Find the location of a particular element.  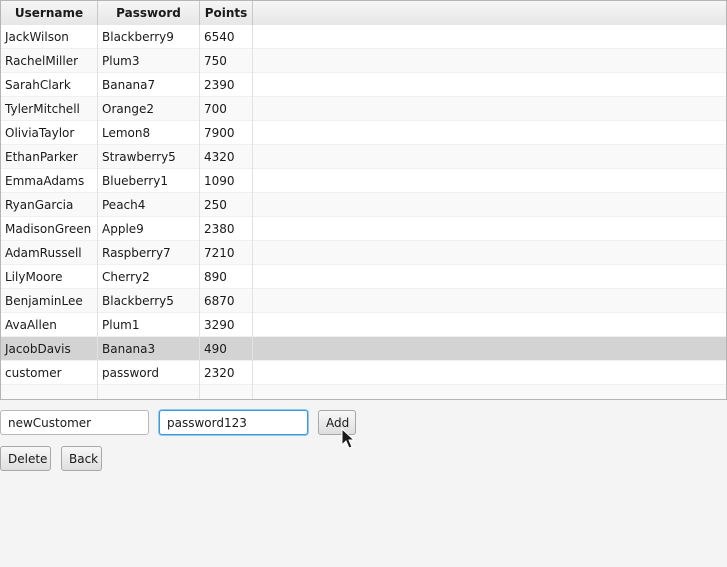

cell-username: TylerMitchell is located at coordinates (49, 109).